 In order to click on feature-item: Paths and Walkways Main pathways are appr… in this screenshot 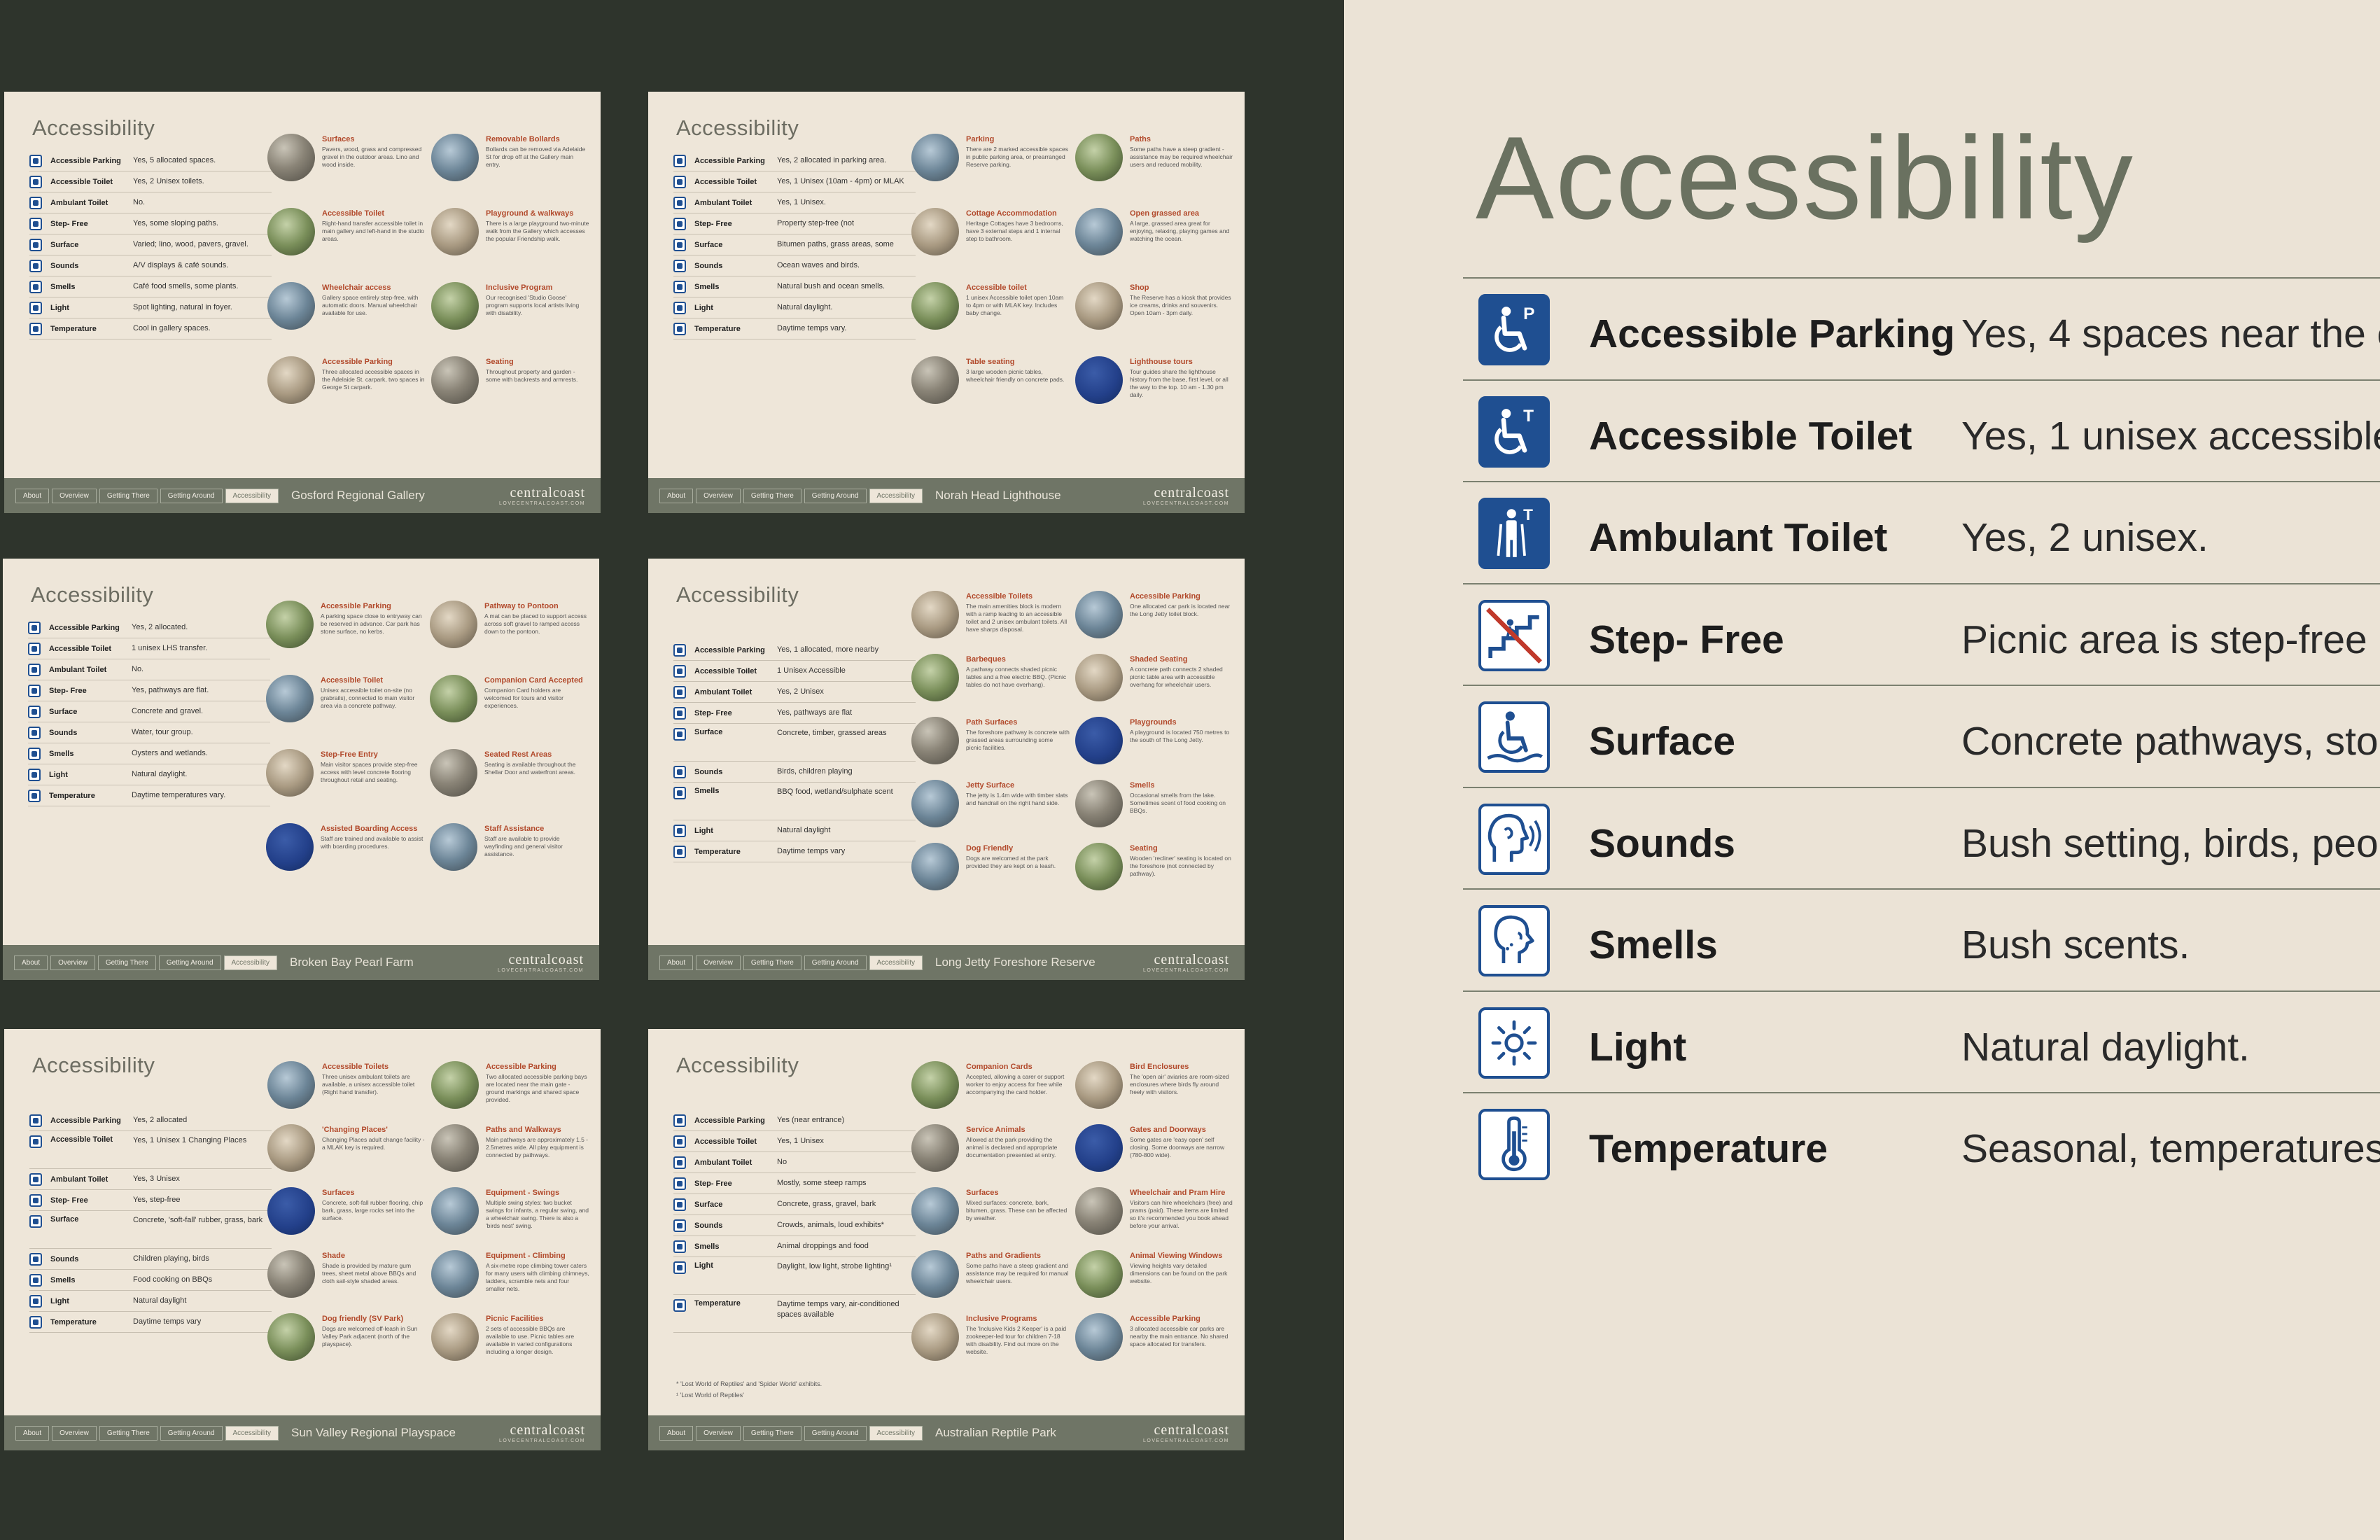, I will do `click(510, 1149)`.